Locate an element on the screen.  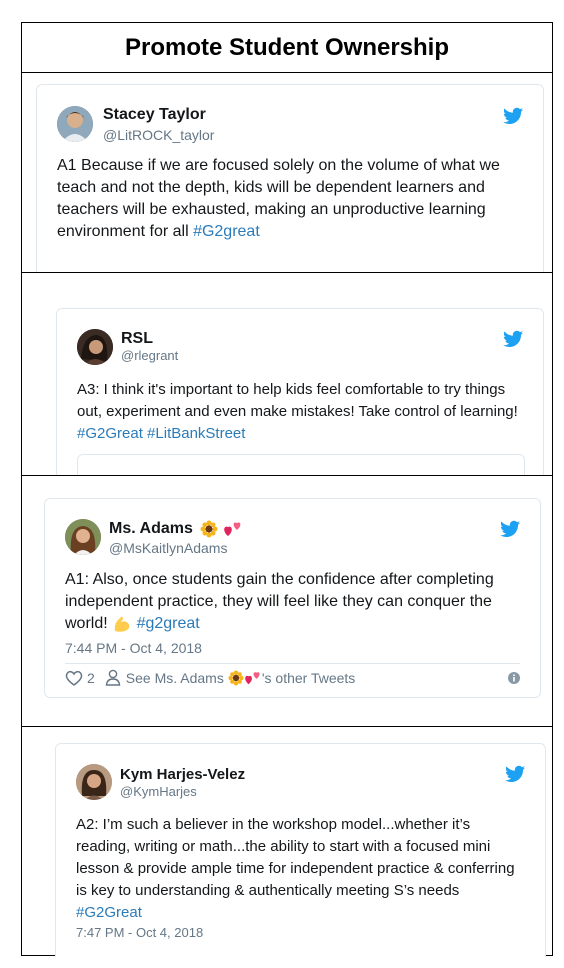
see-other-tweets-link: See Ms. Adams 's other Tweets is located at coordinates (230, 677).